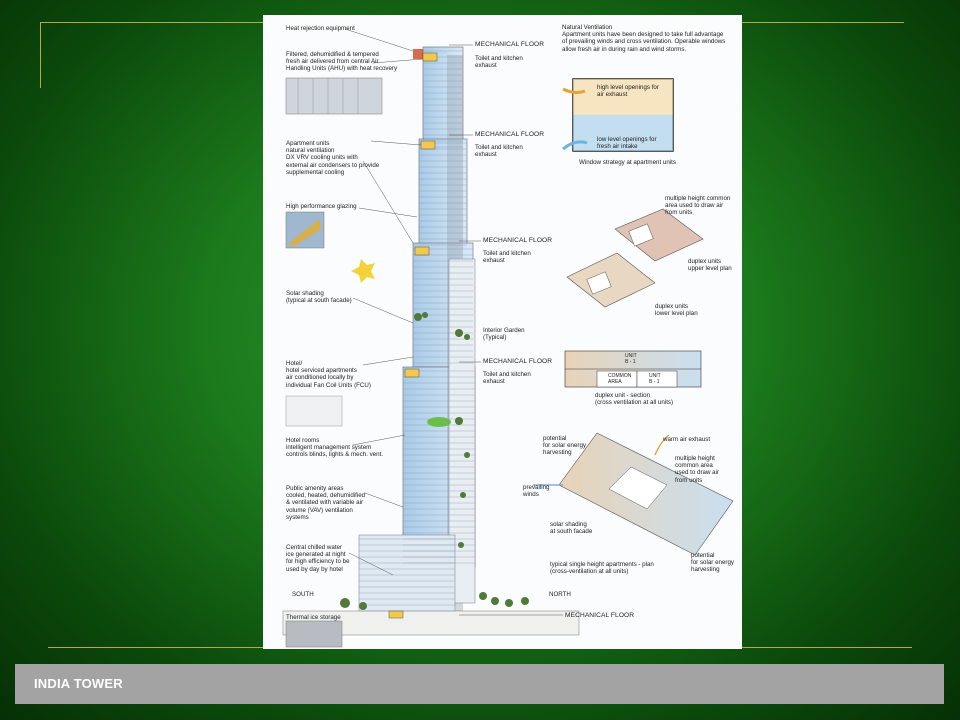  What do you see at coordinates (507, 378) in the screenshot?
I see `exhaust-4: Toilet and kitchen exhaust` at bounding box center [507, 378].